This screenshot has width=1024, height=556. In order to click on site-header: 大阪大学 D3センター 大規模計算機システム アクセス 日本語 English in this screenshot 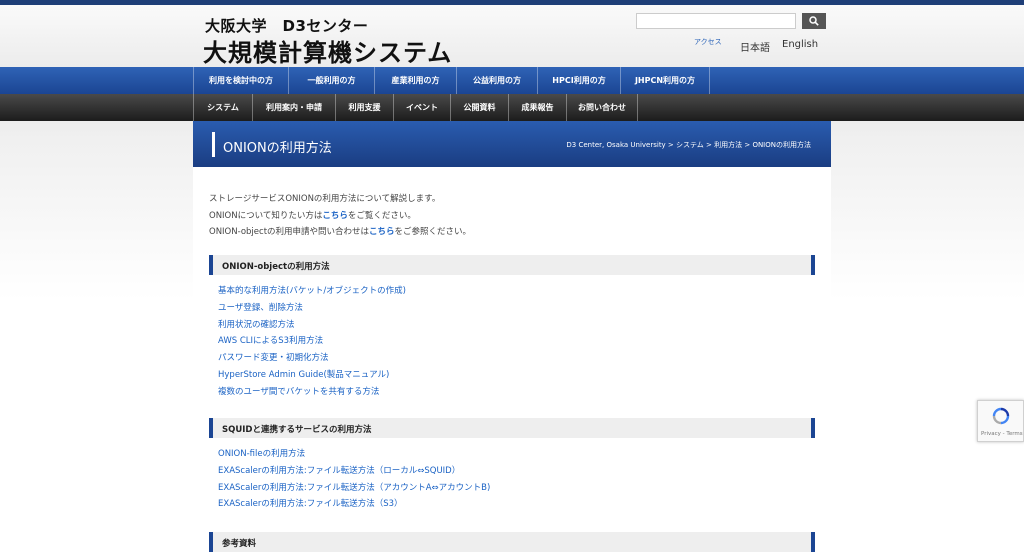, I will do `click(512, 36)`.